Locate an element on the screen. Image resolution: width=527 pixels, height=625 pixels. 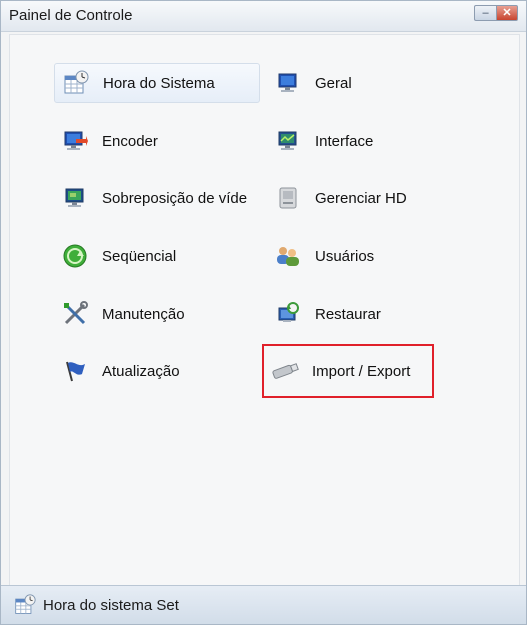
window-title: Painel de Controle is located at coordinates (71, 15).